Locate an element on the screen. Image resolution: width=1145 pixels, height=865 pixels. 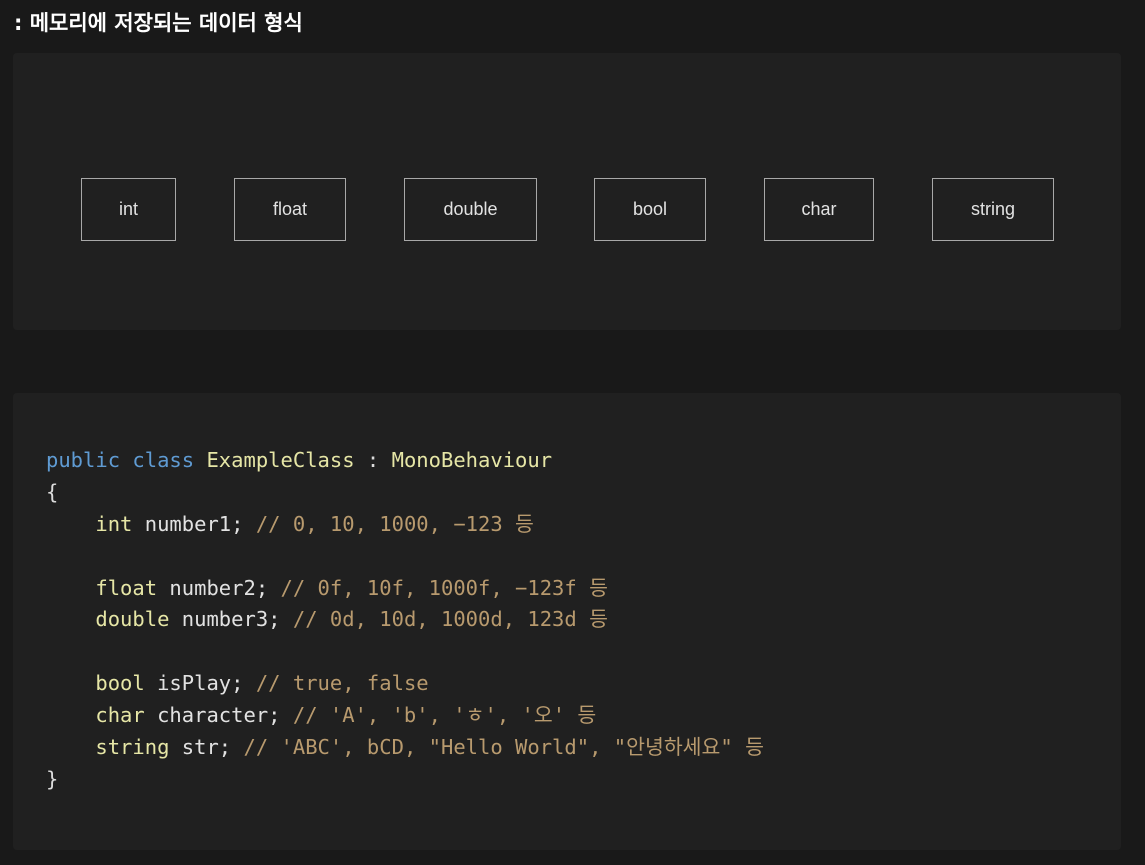
class-name: ExampleClass is located at coordinates (280, 460).